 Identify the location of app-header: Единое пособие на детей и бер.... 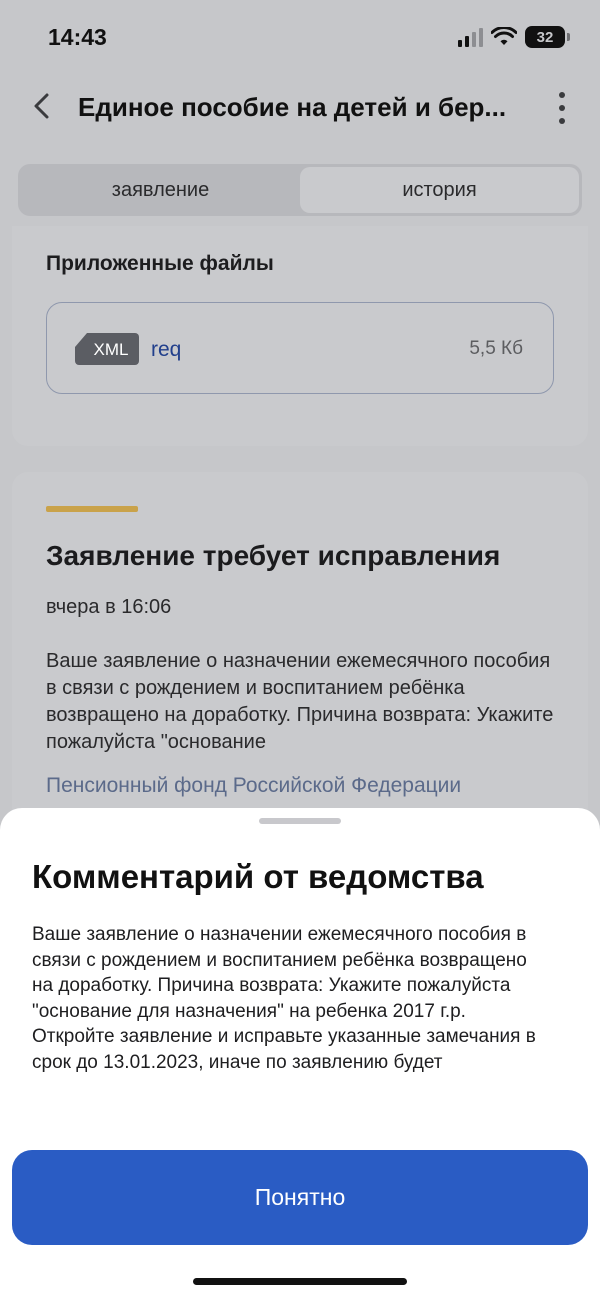
(300, 110).